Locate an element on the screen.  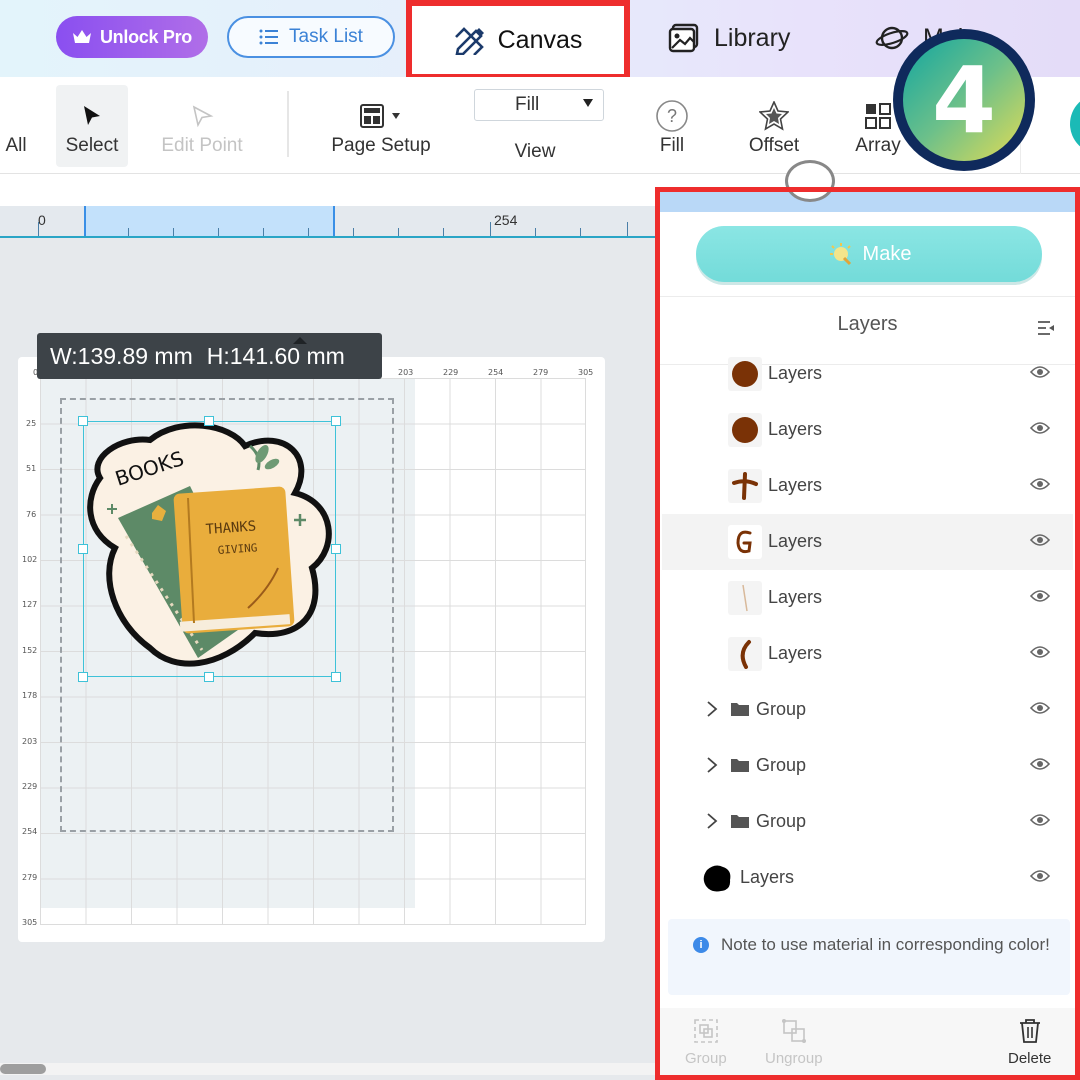
selection-bounding-box is located at coordinates (209, 549).